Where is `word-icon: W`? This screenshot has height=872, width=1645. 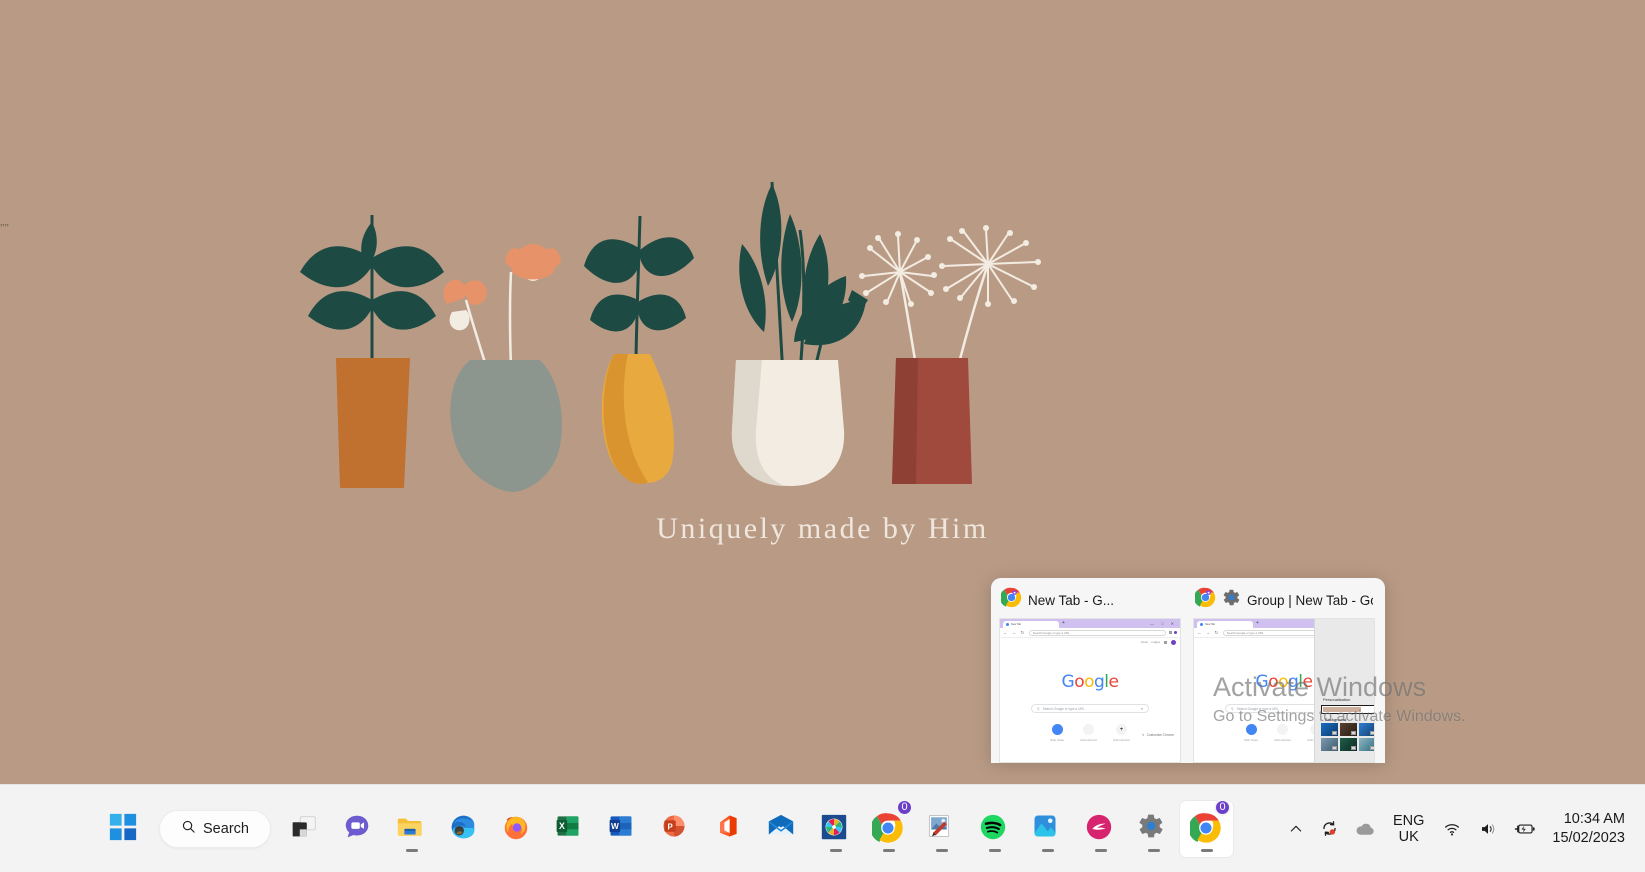 word-icon: W is located at coordinates (624, 829).